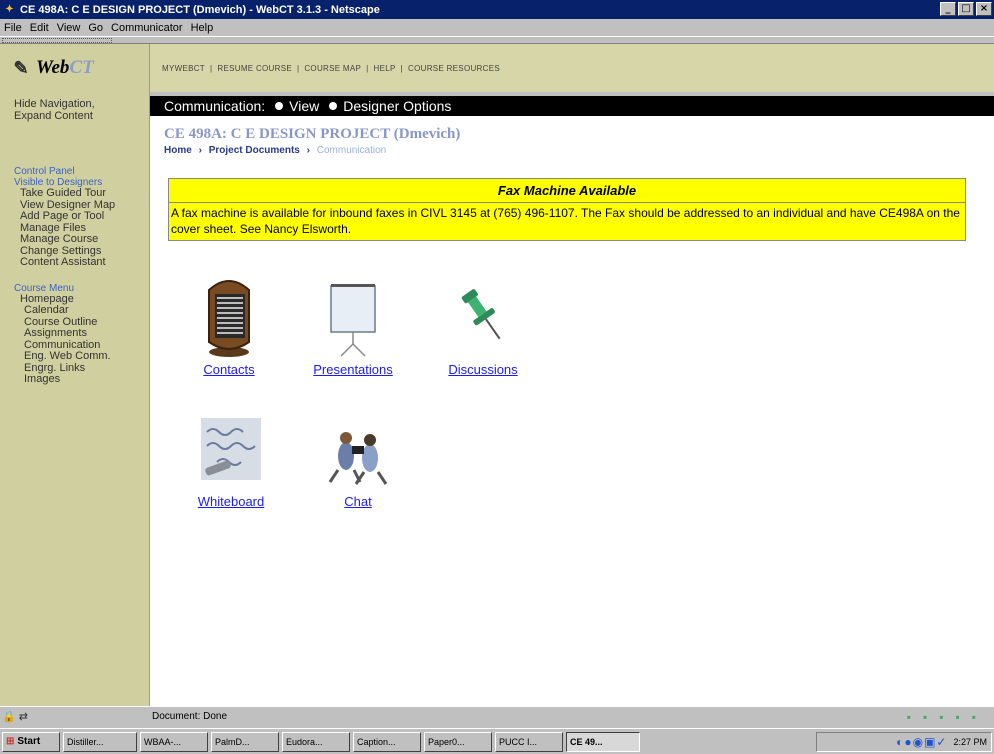 This screenshot has width=994, height=754. I want to click on nav-take-guided-tour: Take Guided Tour, so click(74, 193).